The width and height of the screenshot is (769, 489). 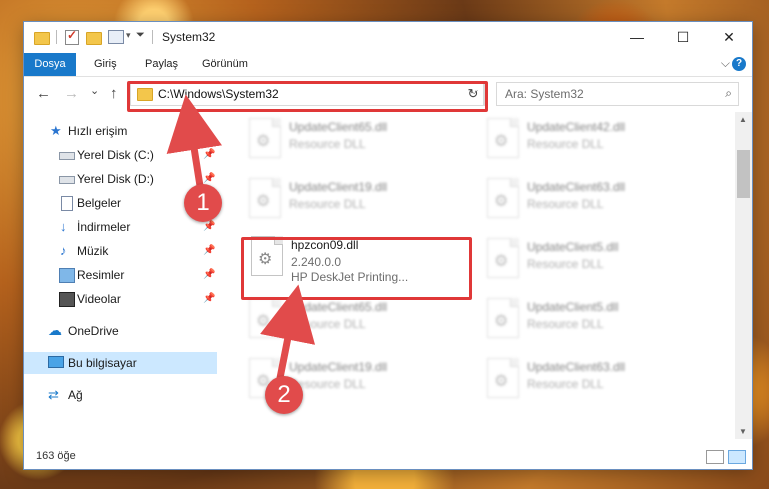 What do you see at coordinates (338, 127) in the screenshot?
I see `file-name: UpdateClient65.dll` at bounding box center [338, 127].